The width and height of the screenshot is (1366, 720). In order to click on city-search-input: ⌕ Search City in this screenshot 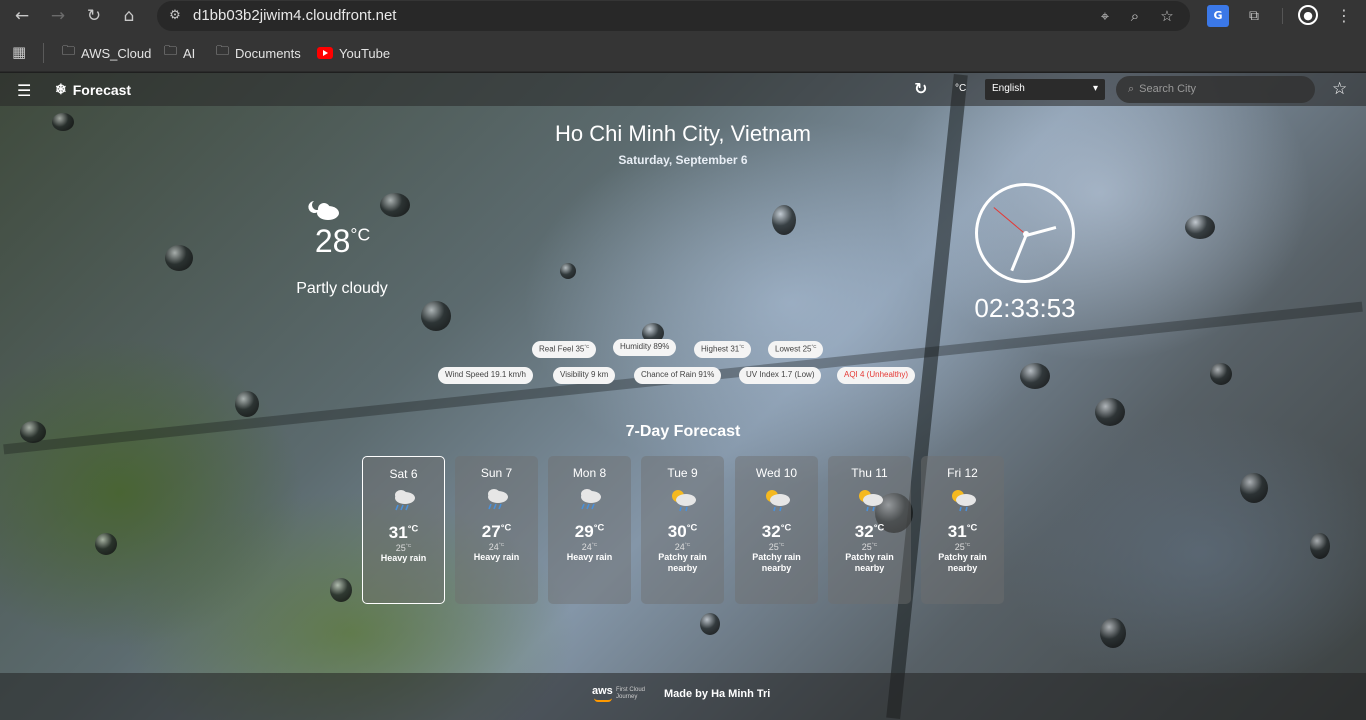, I will do `click(1215, 89)`.